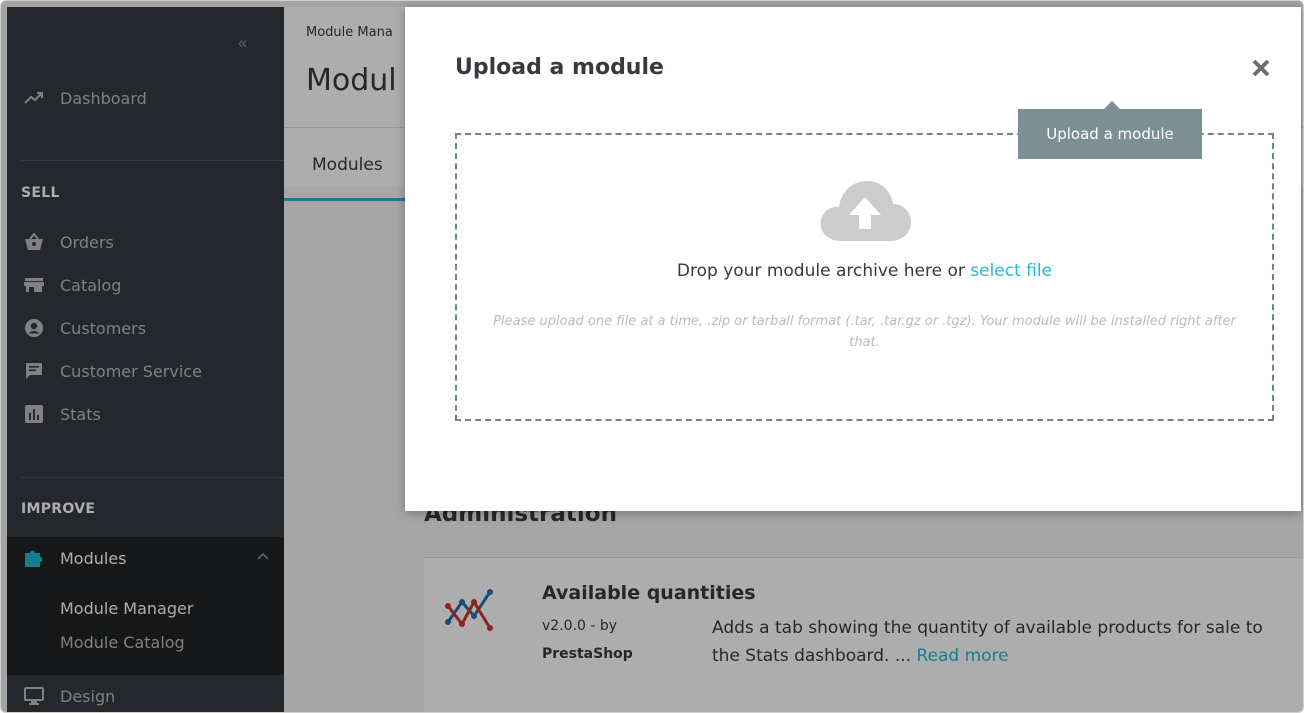 This screenshot has height=713, width=1304. I want to click on cloud-upload-icon, so click(865, 210).